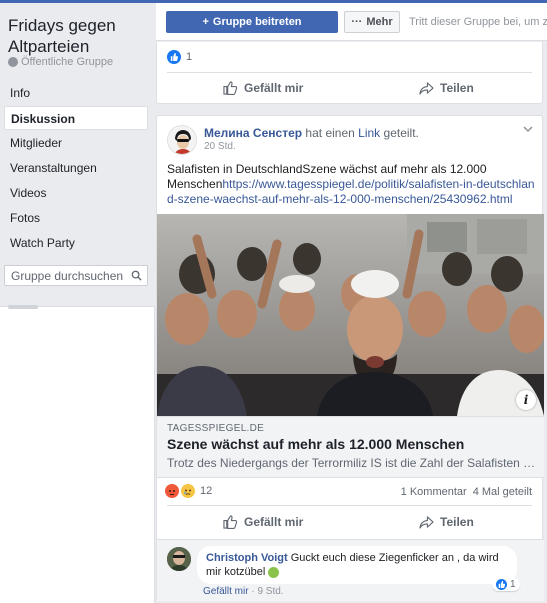 The width and height of the screenshot is (547, 603). Describe the element at coordinates (216, 428) in the screenshot. I see `link-domain: TAGESSPIEGEL.DE` at that location.